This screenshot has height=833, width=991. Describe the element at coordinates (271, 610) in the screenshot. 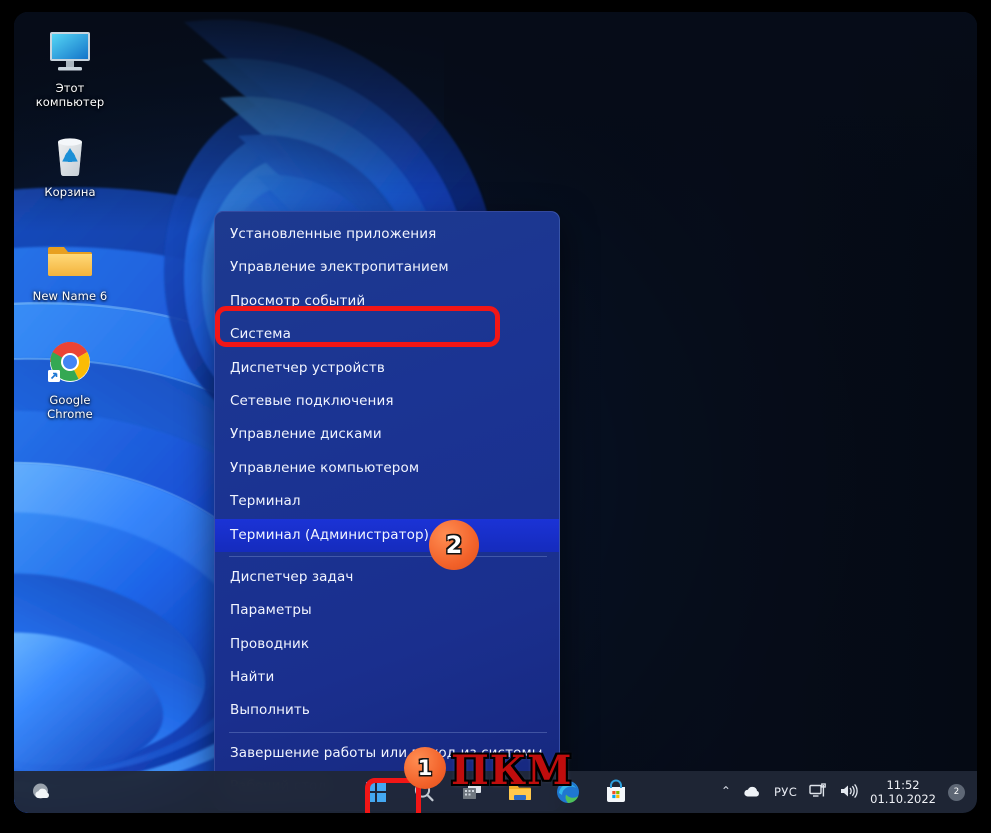

I see `menu-item-label: Параметры` at that location.